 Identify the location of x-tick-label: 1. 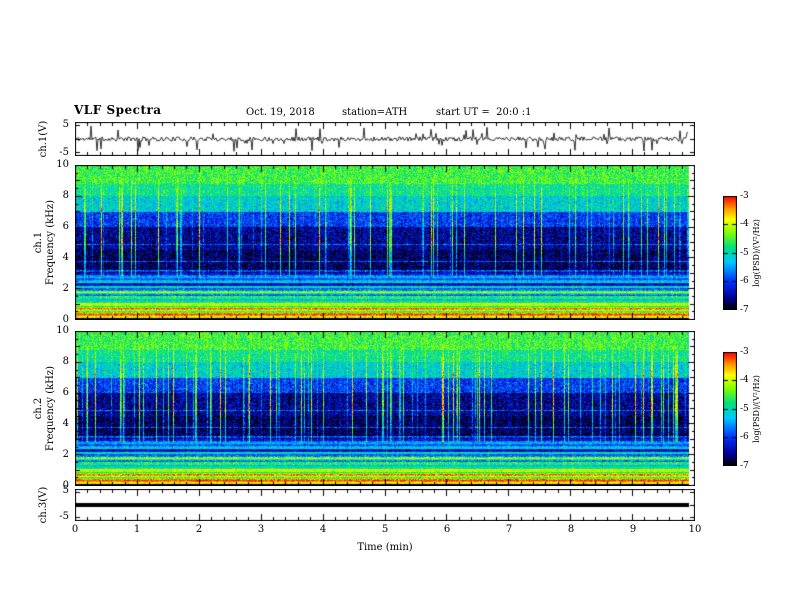
(137, 529).